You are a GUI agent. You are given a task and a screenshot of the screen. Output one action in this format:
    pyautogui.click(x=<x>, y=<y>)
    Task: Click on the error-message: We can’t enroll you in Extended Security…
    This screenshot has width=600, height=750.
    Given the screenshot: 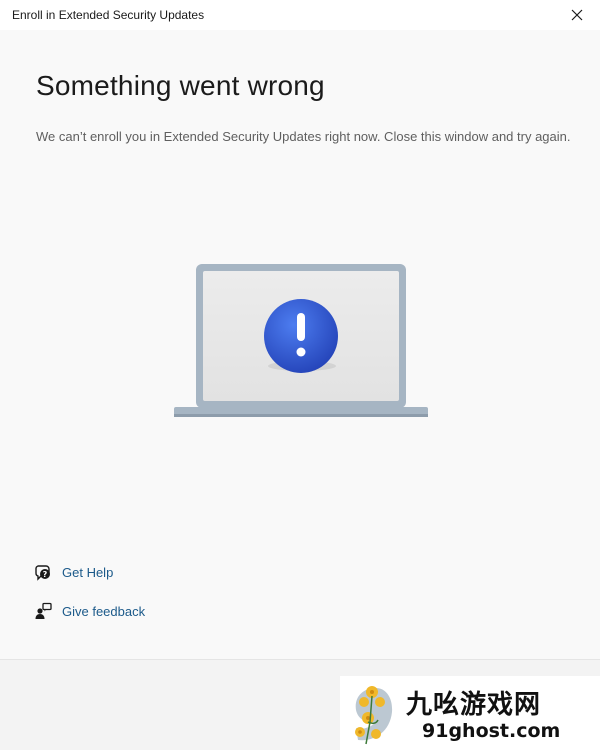 What is the action you would take?
    pyautogui.click(x=303, y=136)
    